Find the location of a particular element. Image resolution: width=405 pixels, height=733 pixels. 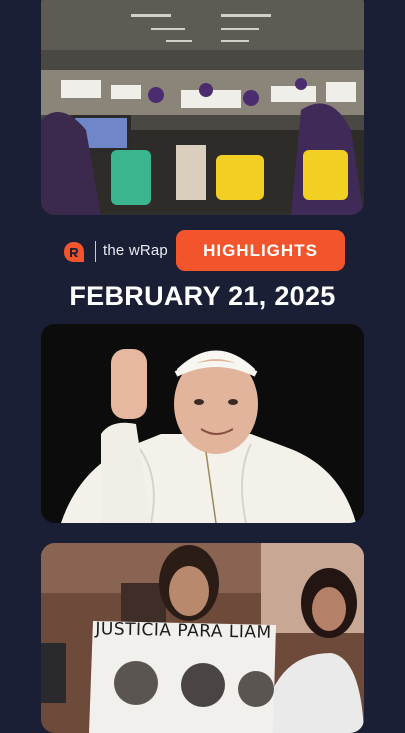

protest-sign-text: JUSTICIA PARA LIAM is located at coordinates (183, 631).